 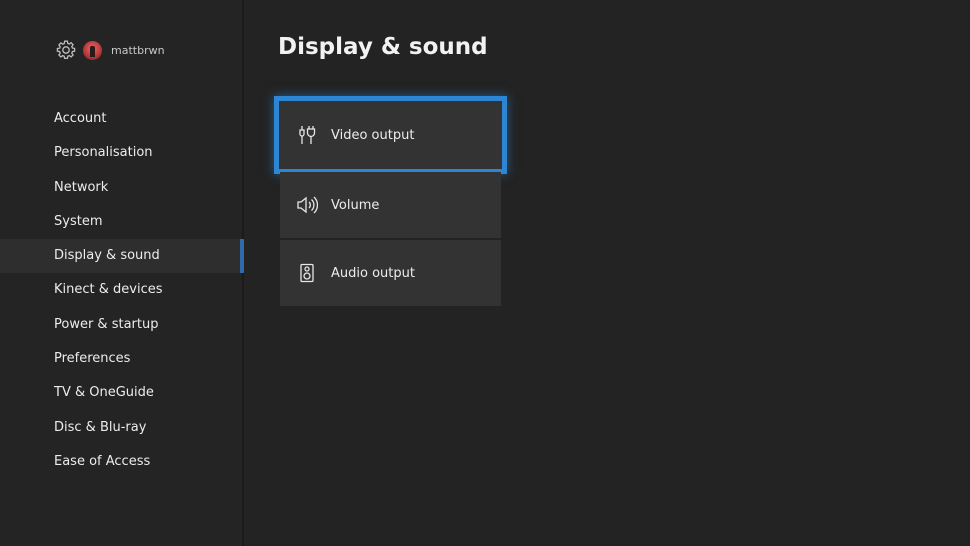 What do you see at coordinates (66, 50) in the screenshot?
I see `gear-icon` at bounding box center [66, 50].